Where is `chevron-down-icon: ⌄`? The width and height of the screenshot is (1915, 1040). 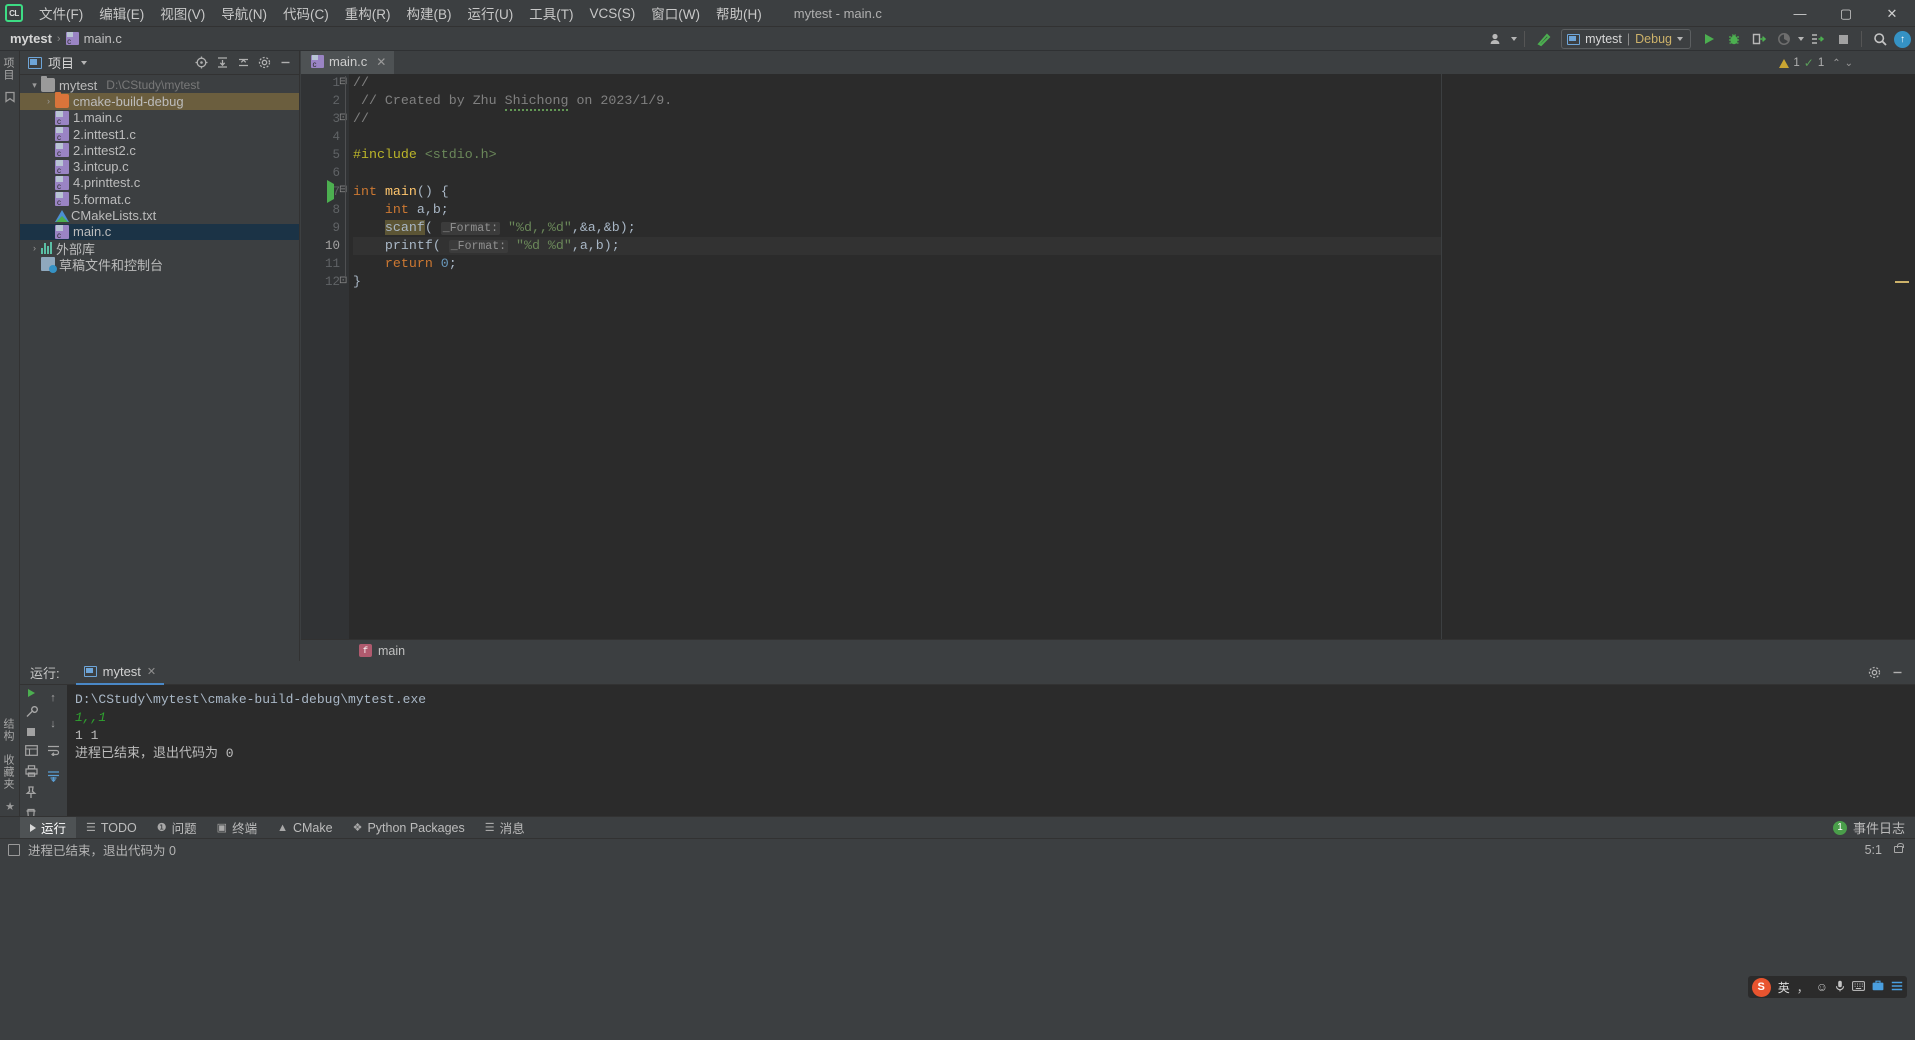
chevron-down-icon: ⌄ is located at coordinates (1849, 63).